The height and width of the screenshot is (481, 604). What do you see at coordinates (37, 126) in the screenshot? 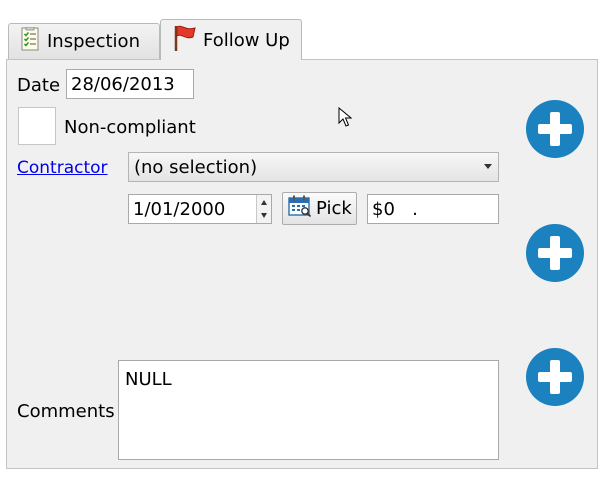
I see `non-compliant-checkbox` at bounding box center [37, 126].